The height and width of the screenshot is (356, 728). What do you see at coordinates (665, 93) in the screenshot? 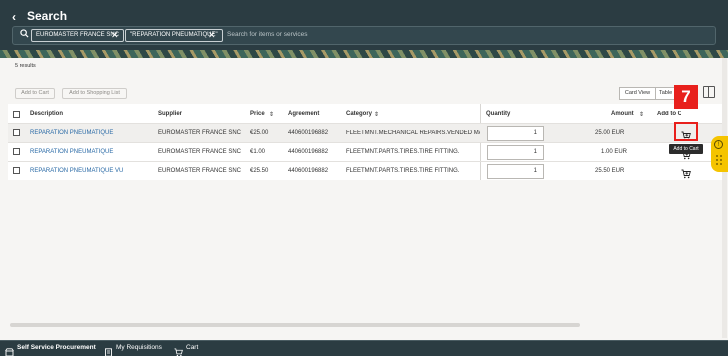
I see `table-view-button: Table` at bounding box center [665, 93].